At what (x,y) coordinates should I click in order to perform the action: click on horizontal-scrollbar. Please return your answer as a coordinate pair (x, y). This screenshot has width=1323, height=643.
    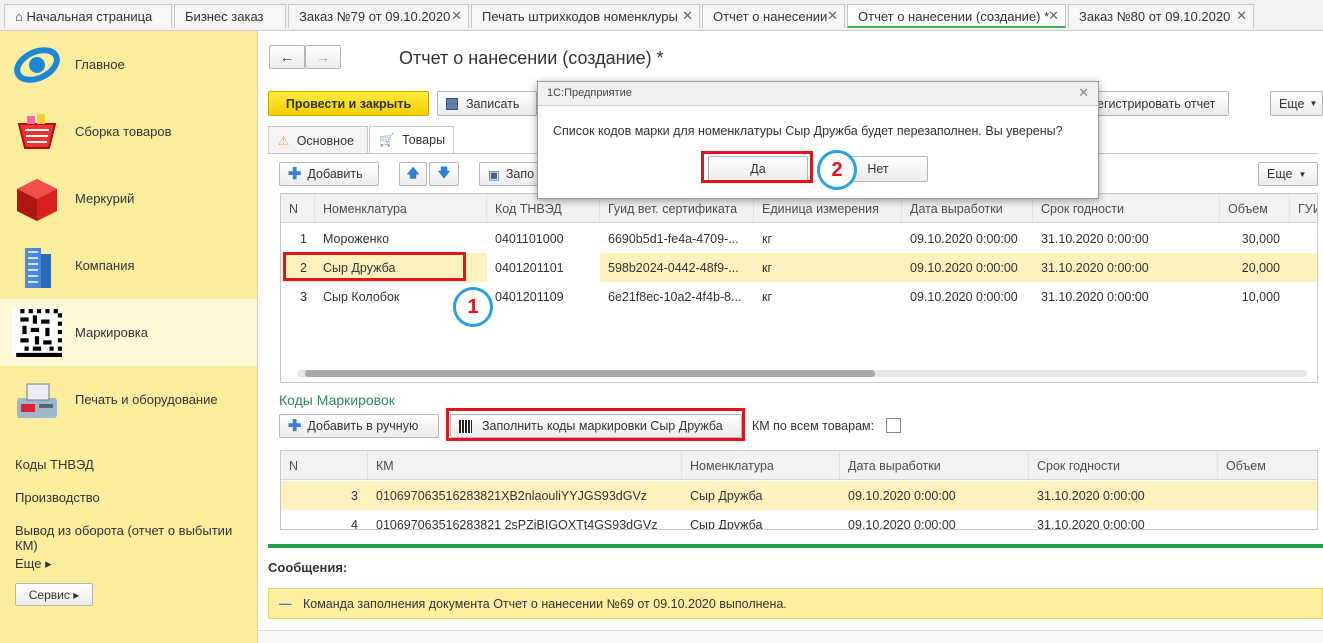
    Looking at the image, I should click on (802, 373).